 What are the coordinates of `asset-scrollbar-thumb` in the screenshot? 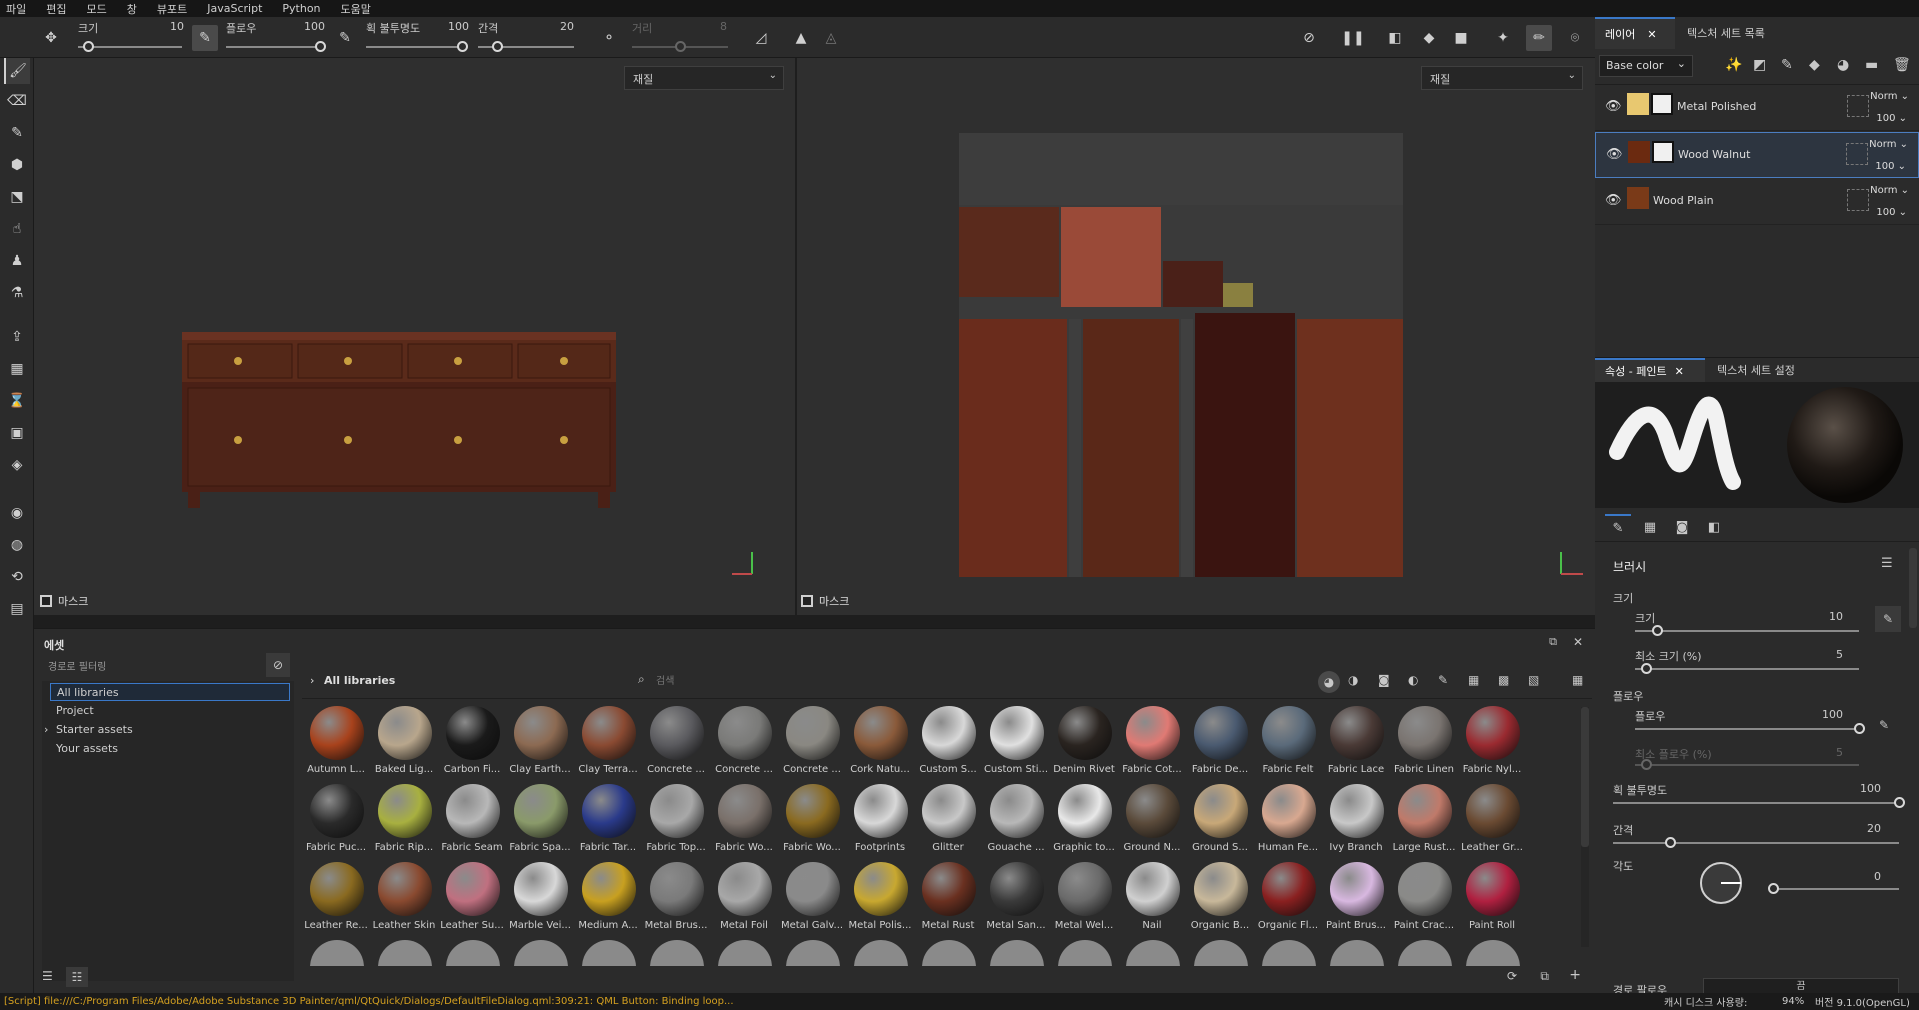 It's located at (1585, 777).